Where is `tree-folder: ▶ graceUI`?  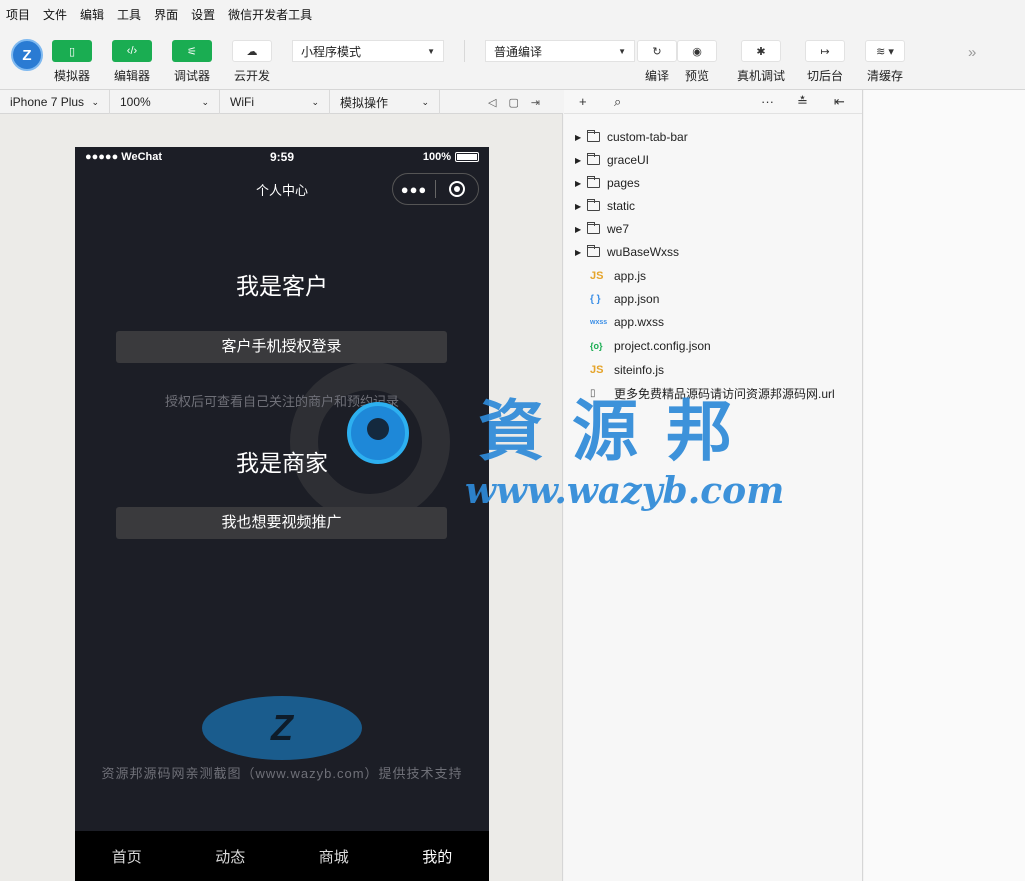
tree-folder: ▶ graceUI is located at coordinates (606, 160).